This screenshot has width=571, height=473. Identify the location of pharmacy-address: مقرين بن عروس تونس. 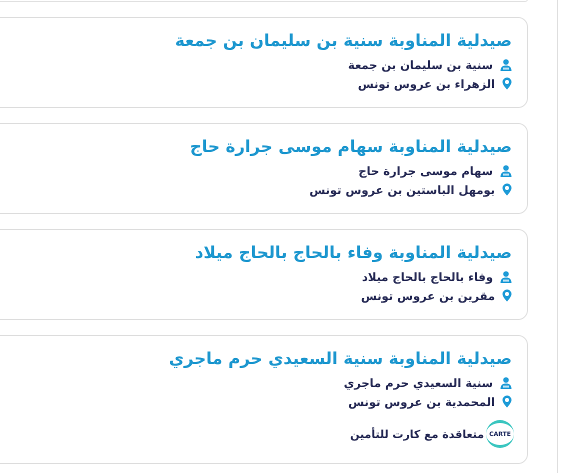
(427, 295).